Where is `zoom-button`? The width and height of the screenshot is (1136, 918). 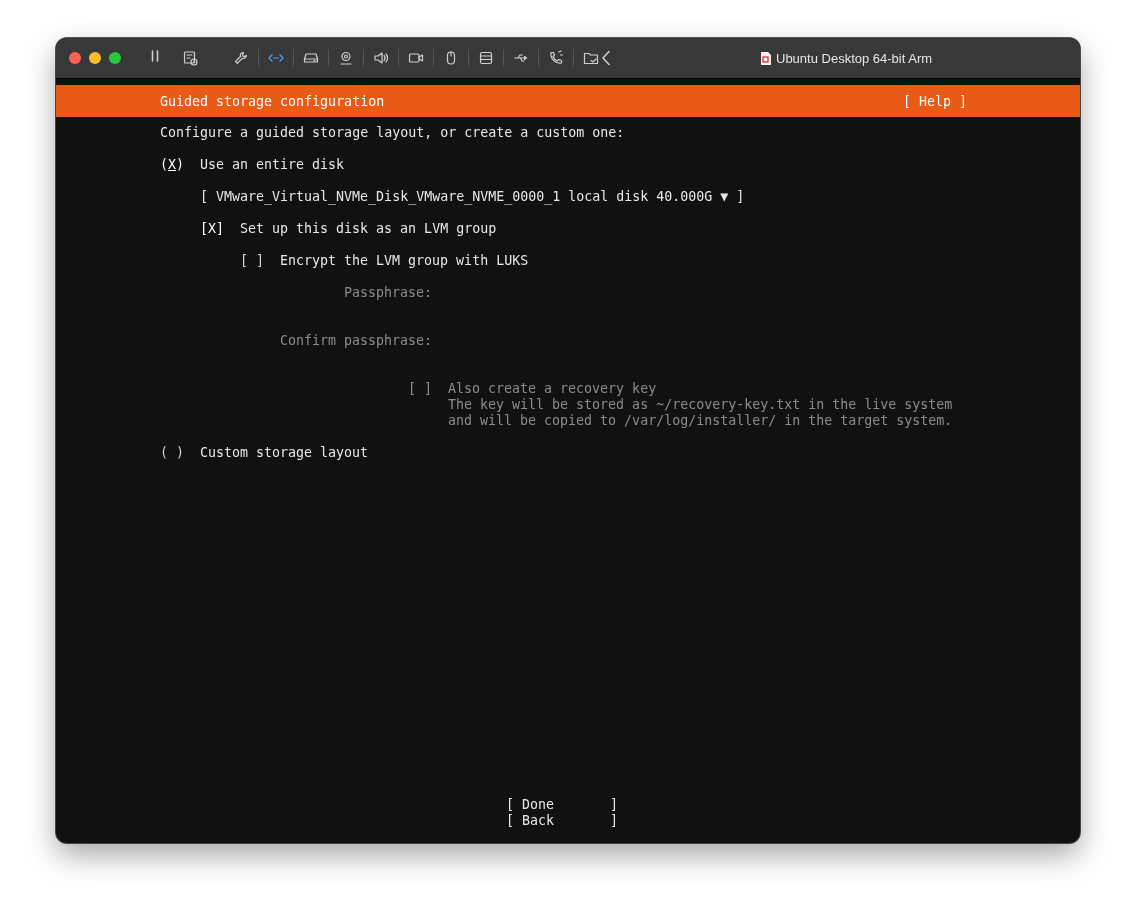 zoom-button is located at coordinates (115, 58).